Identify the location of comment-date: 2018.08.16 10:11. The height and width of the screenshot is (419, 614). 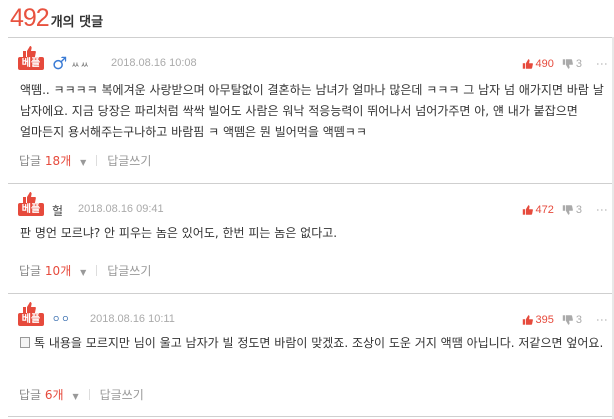
(132, 319).